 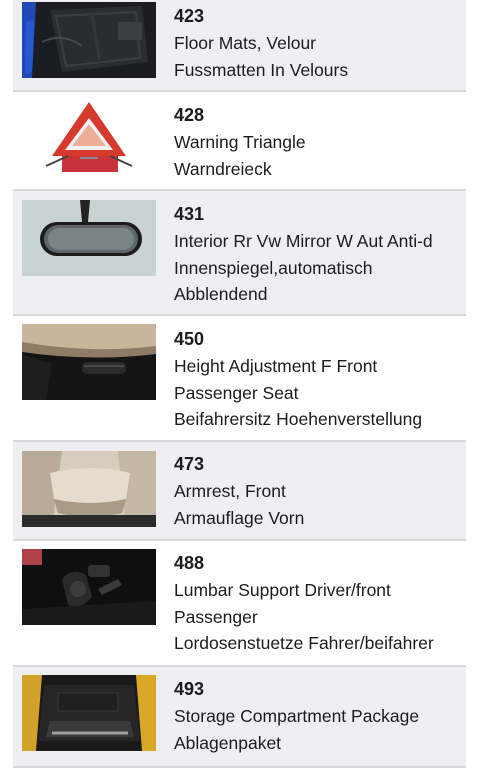 I want to click on list-item-428: 428 Warning Triangle Warndreieck, so click(x=239, y=141).